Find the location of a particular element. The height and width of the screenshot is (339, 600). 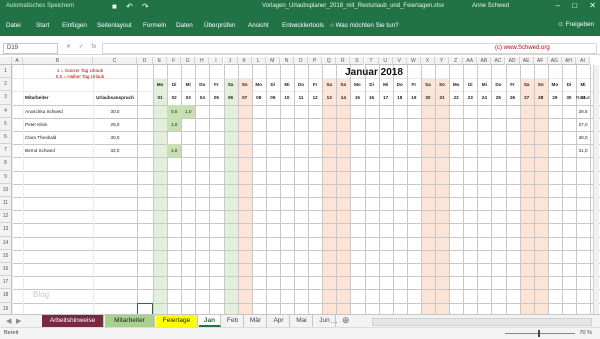

tab-datei: Datei is located at coordinates (13, 25).